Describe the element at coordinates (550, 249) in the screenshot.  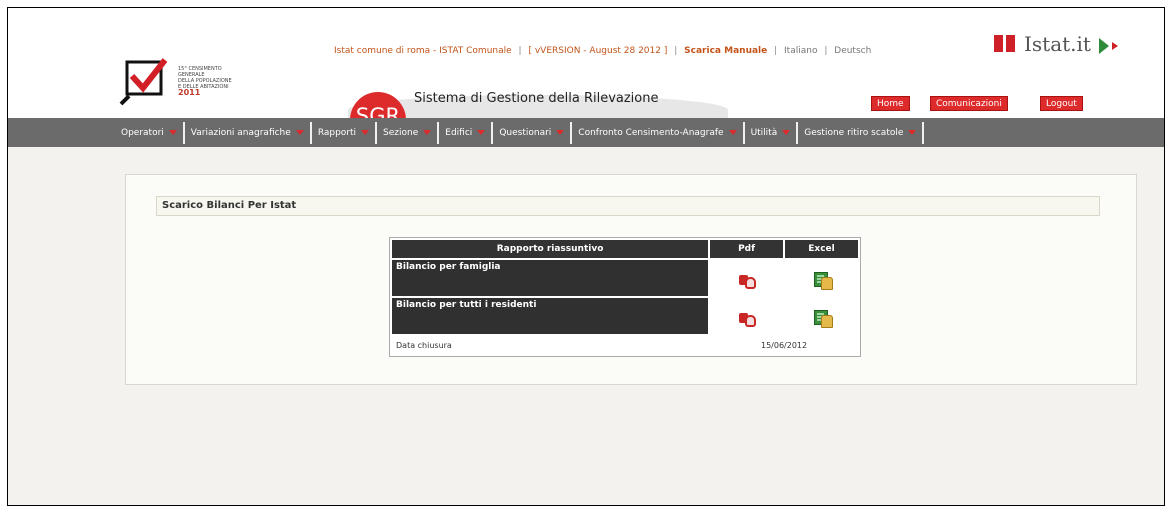
I see `header-report: Rapporto riassuntivo` at that location.